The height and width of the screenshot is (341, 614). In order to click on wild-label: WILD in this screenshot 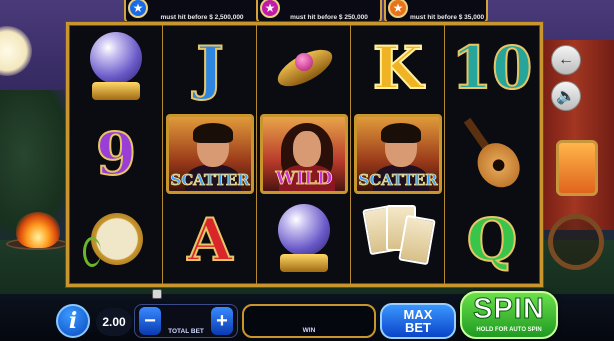, I will do `click(304, 179)`.